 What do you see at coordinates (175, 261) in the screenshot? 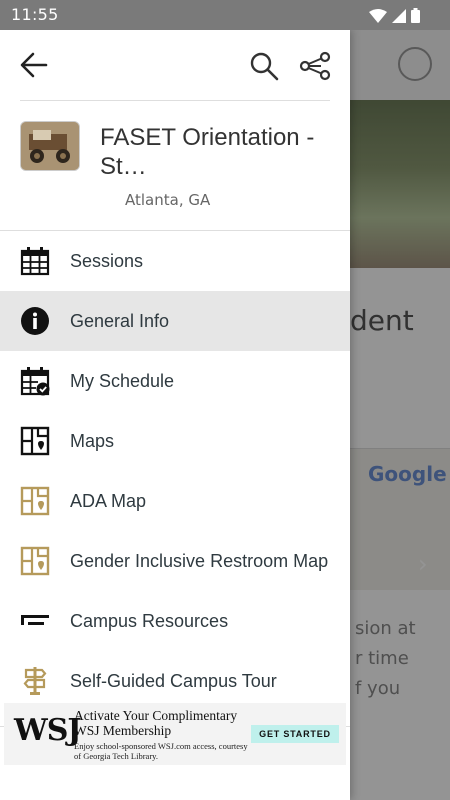
I see `menu-item-sessions: Sessions` at bounding box center [175, 261].